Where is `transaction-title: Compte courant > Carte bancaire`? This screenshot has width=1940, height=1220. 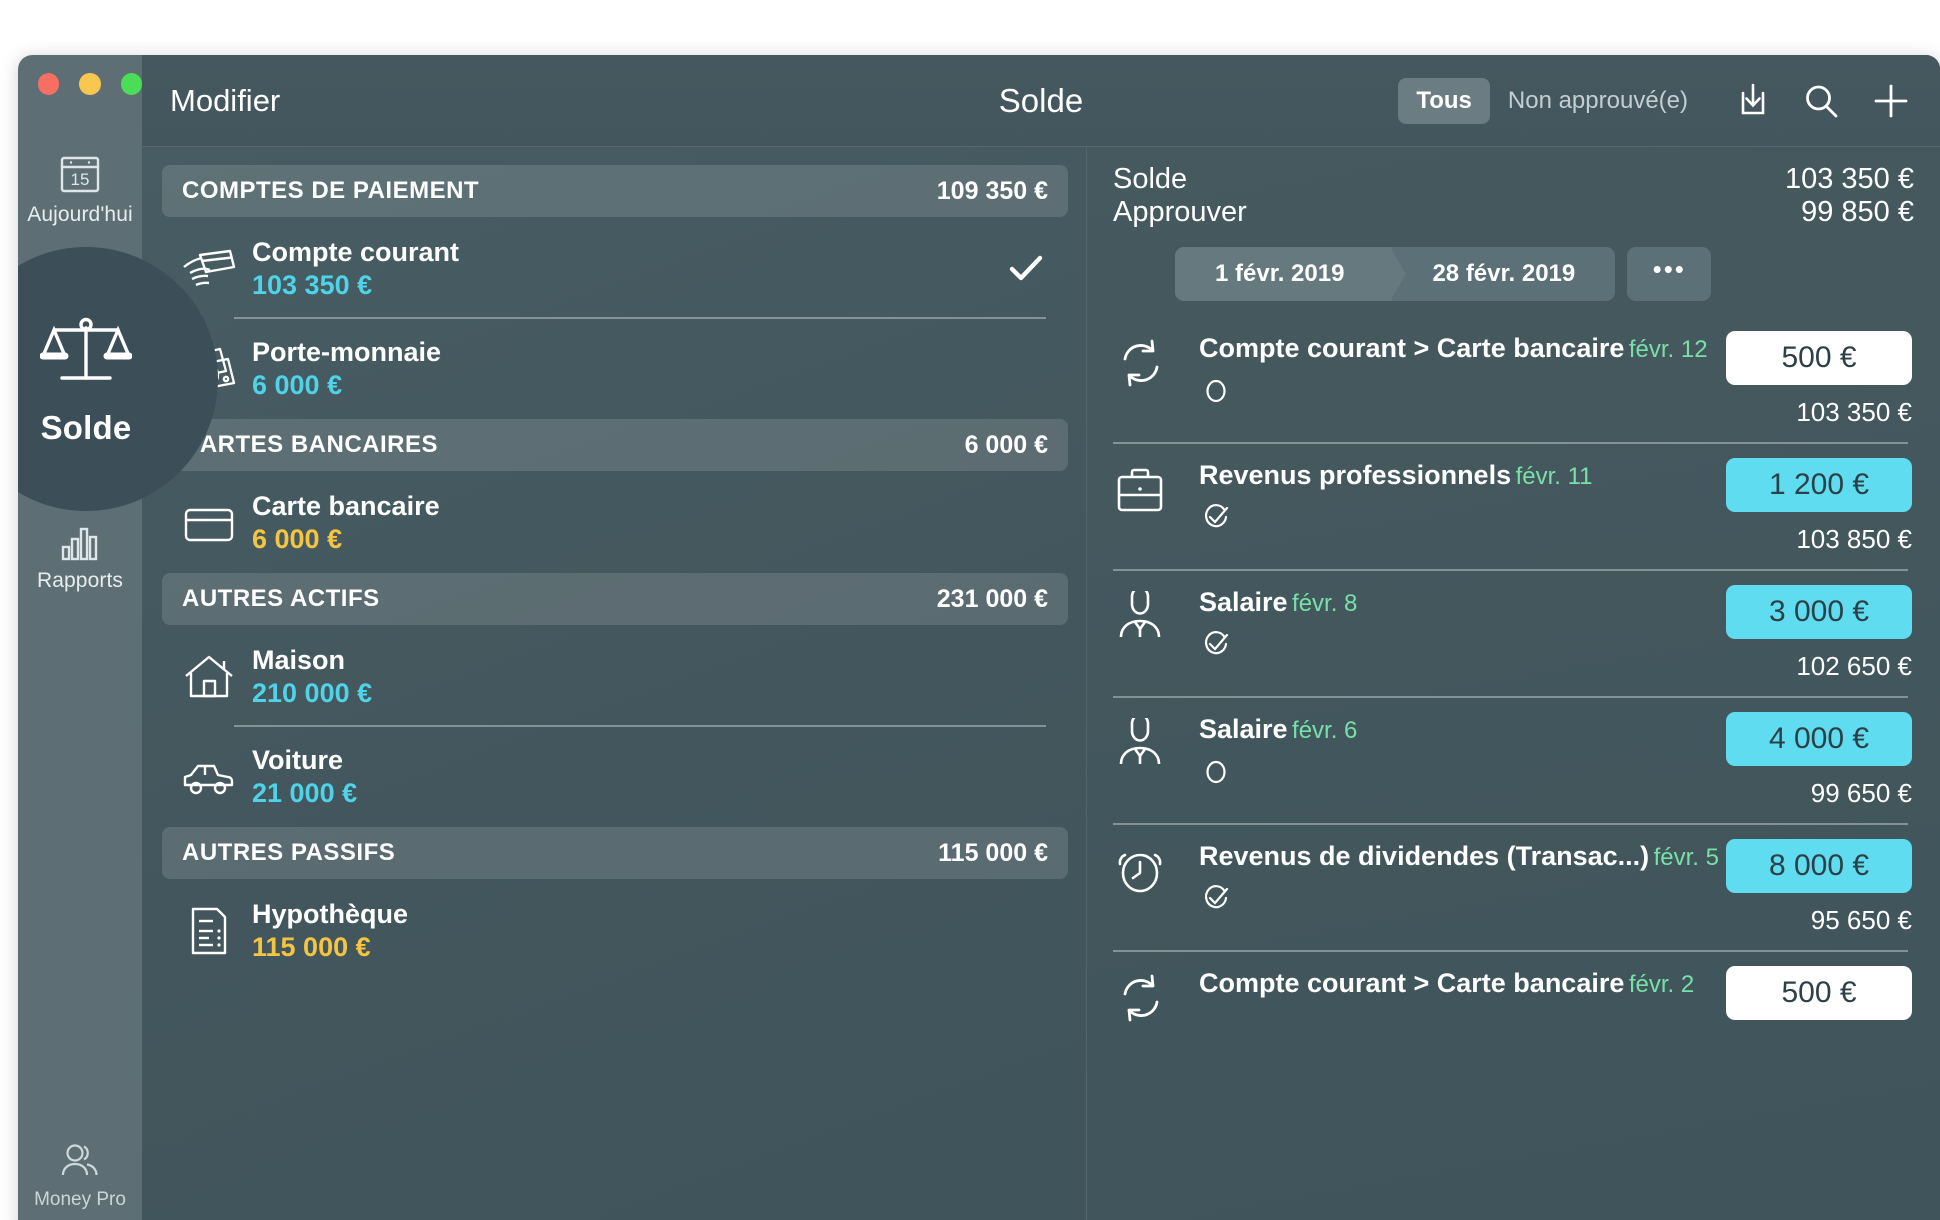 transaction-title: Compte courant > Carte bancaire is located at coordinates (1412, 983).